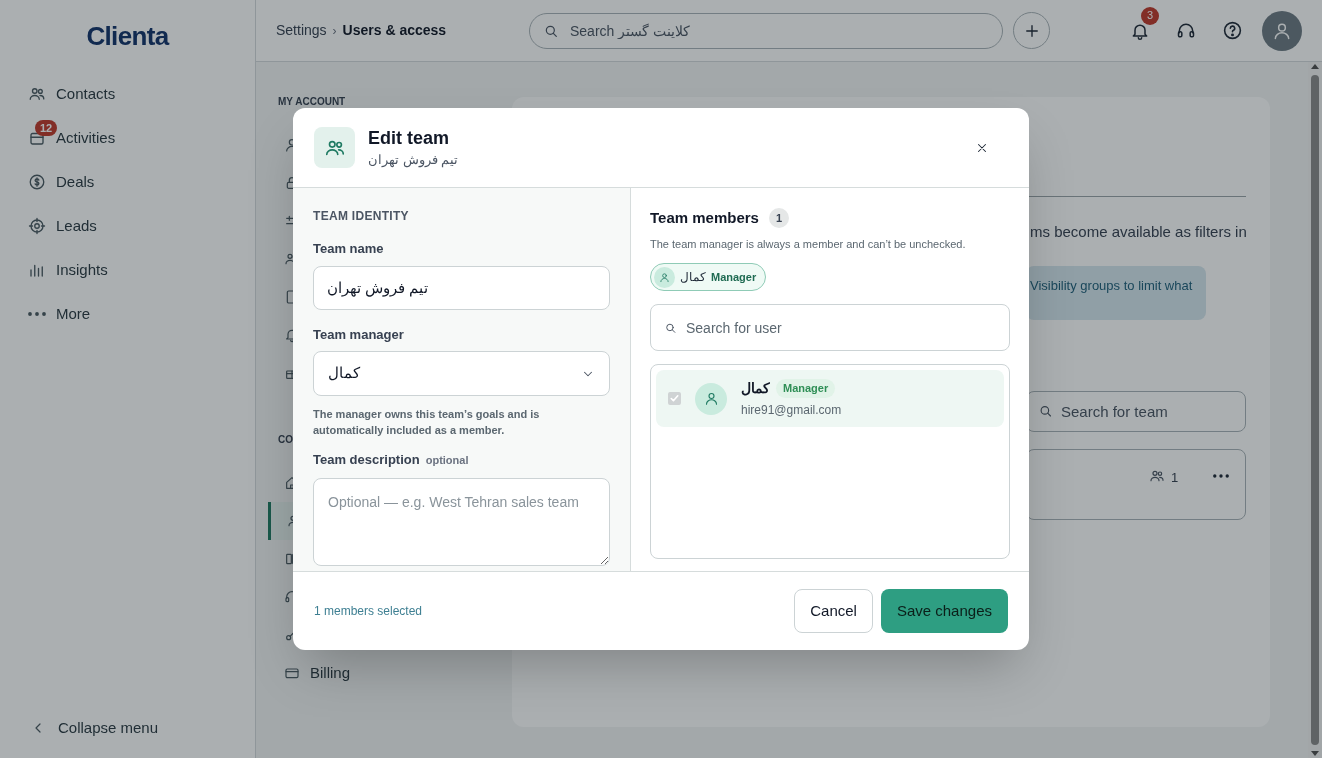  What do you see at coordinates (778, 218) in the screenshot?
I see `count-badge: 1` at bounding box center [778, 218].